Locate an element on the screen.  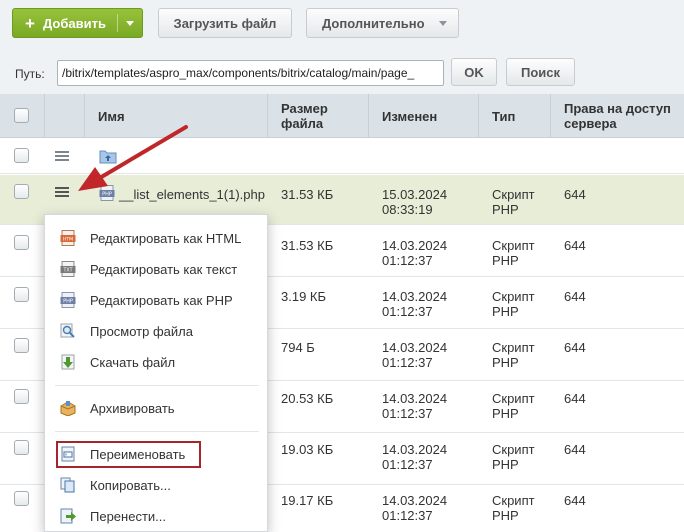
column-header-type: Тип is located at coordinates (514, 116).